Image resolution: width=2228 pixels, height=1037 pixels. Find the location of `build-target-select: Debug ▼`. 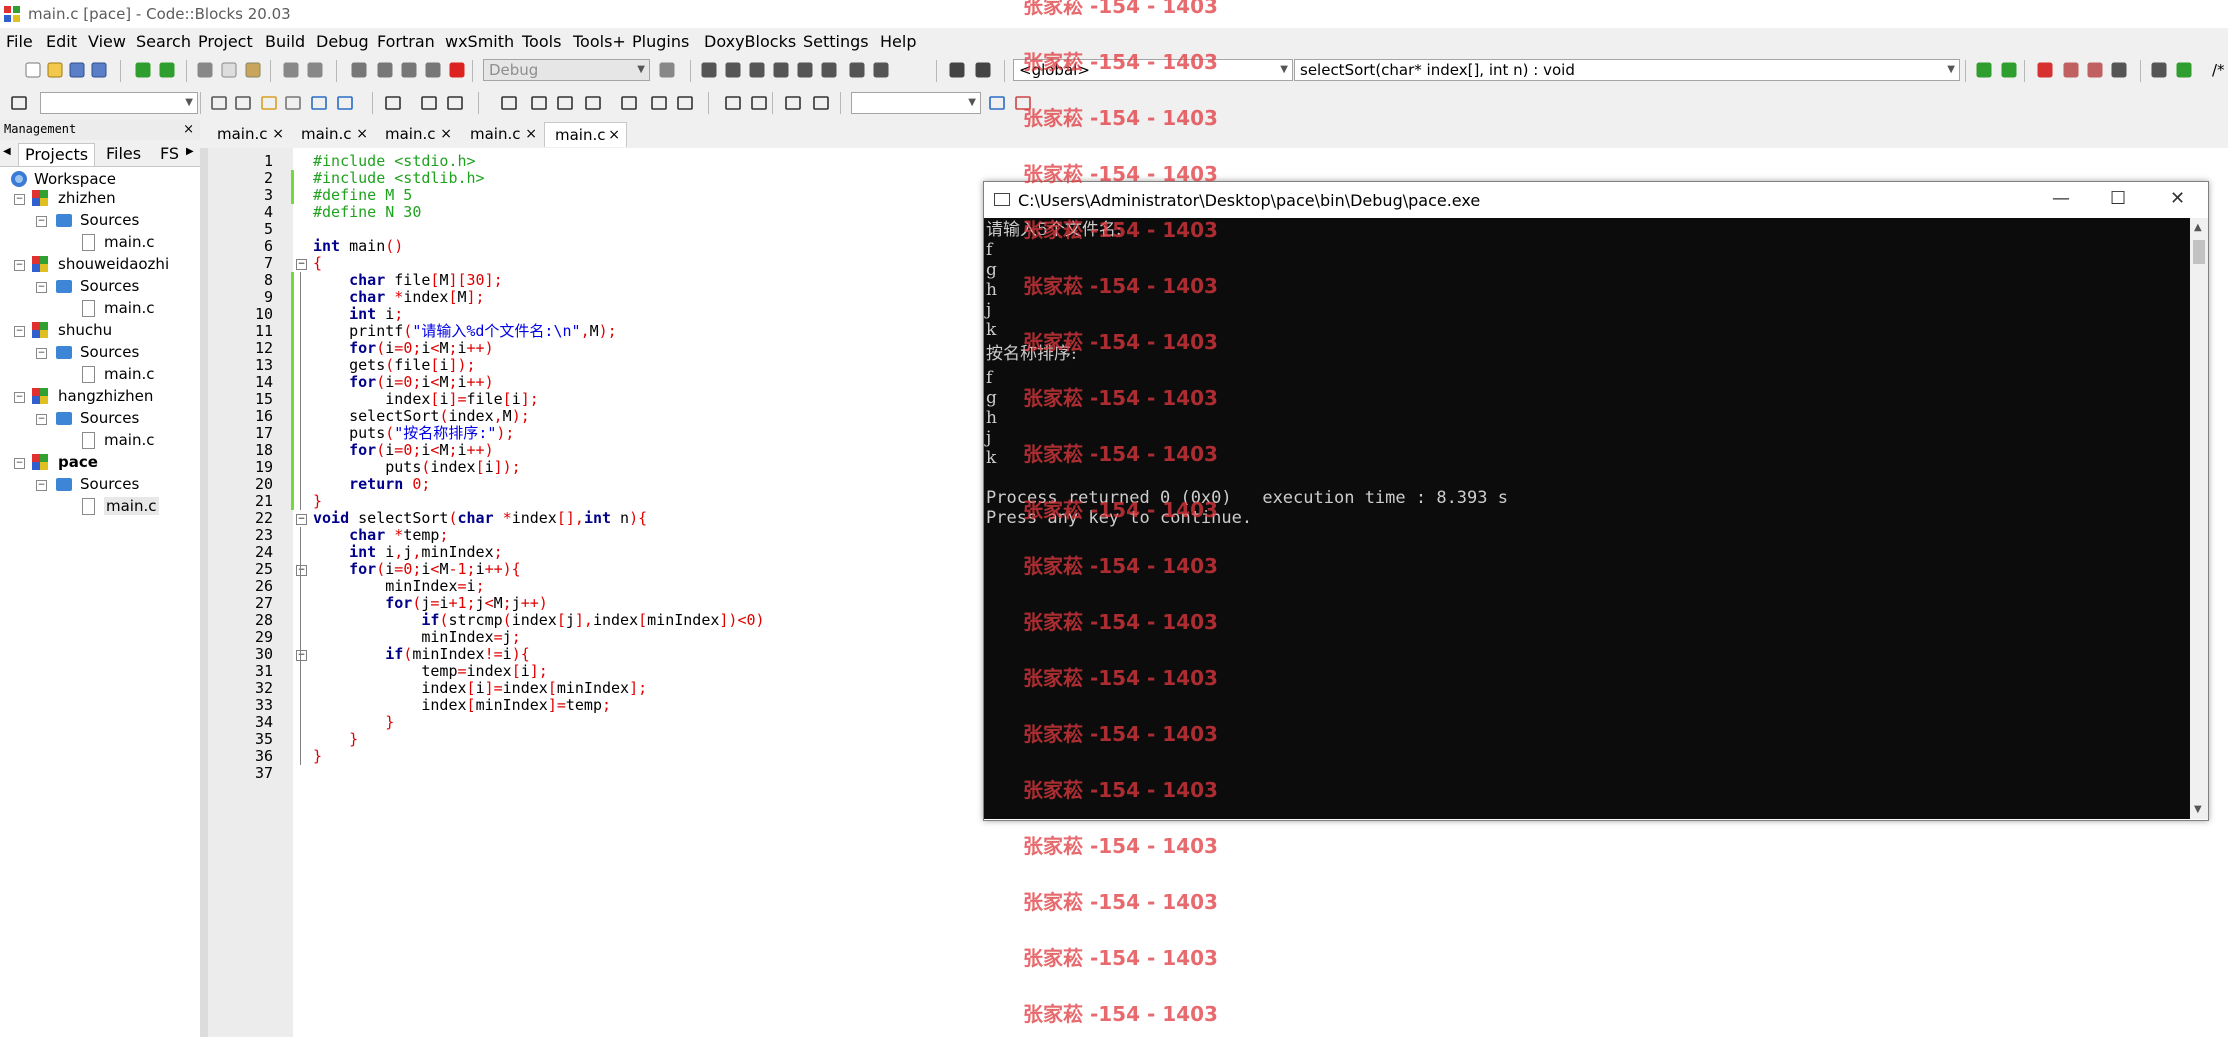

build-target-select: Debug ▼ is located at coordinates (566, 70).